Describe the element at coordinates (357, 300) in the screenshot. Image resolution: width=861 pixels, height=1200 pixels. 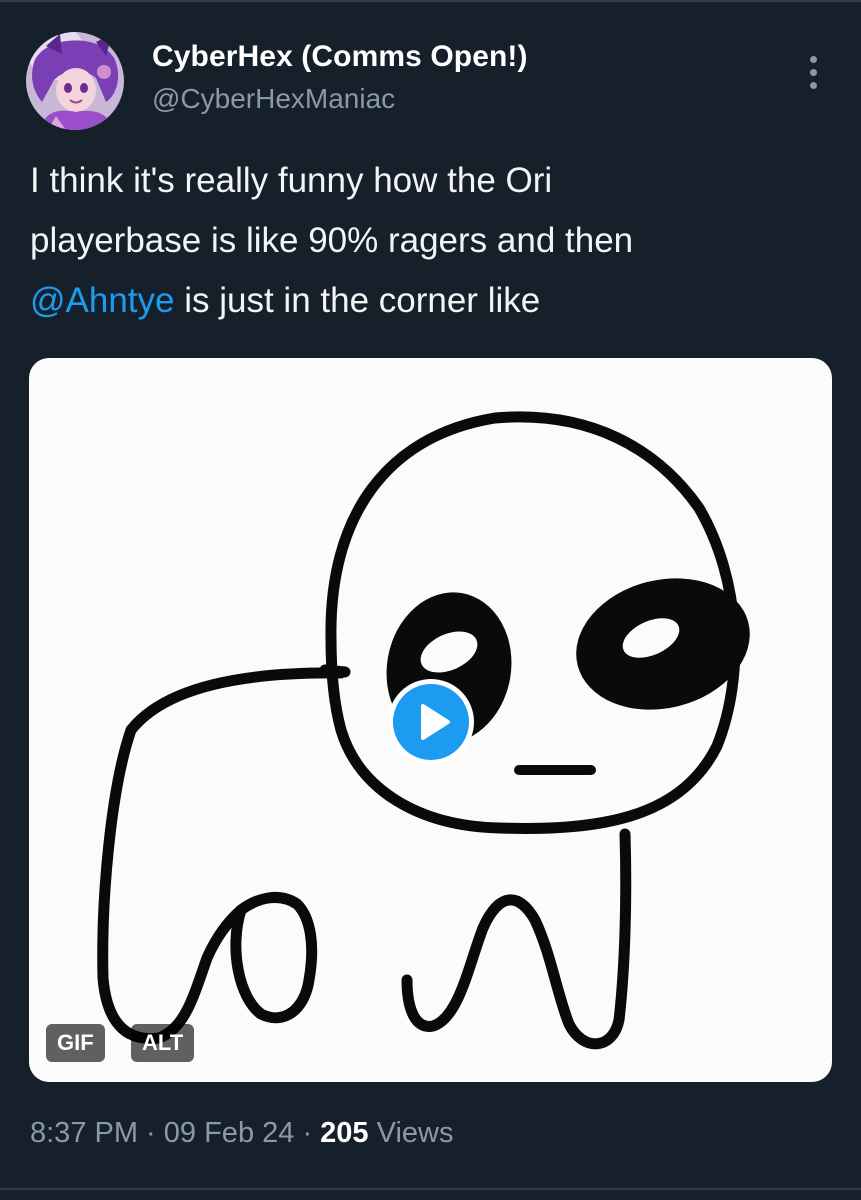
I see `tweet-text-fragment: is just in the corner like` at that location.